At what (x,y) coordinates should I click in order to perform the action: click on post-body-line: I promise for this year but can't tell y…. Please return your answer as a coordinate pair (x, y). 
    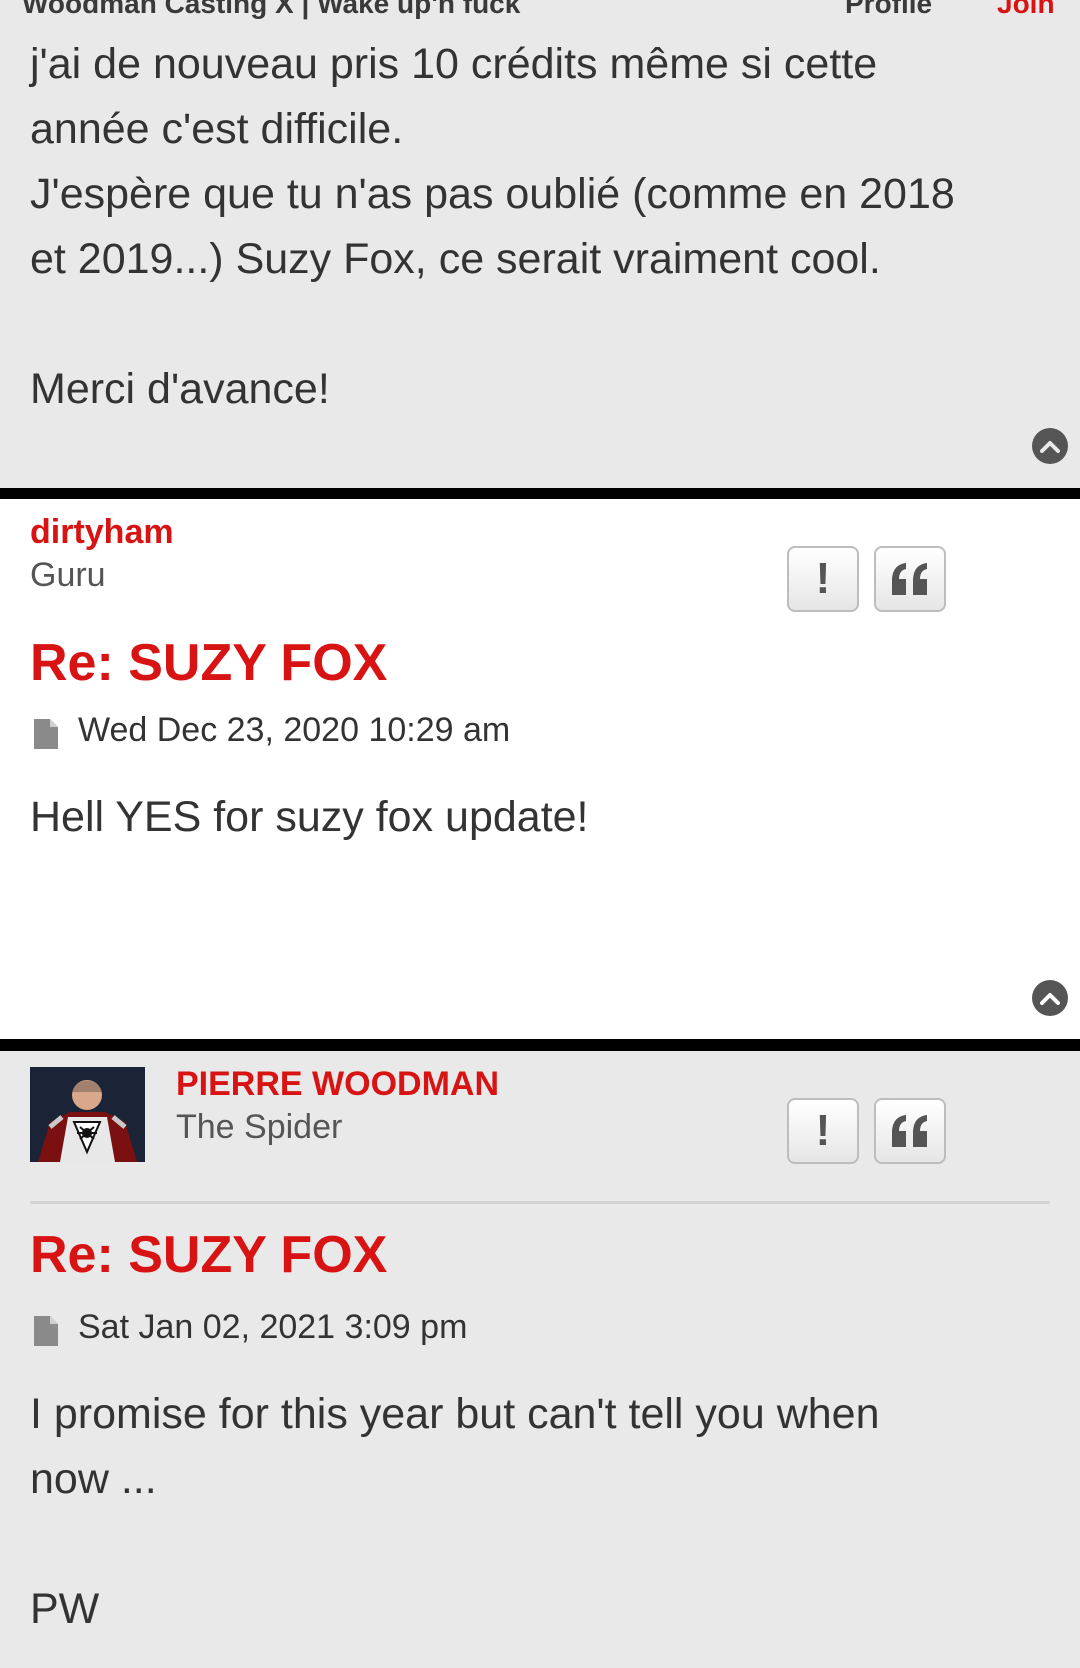
    Looking at the image, I should click on (455, 1414).